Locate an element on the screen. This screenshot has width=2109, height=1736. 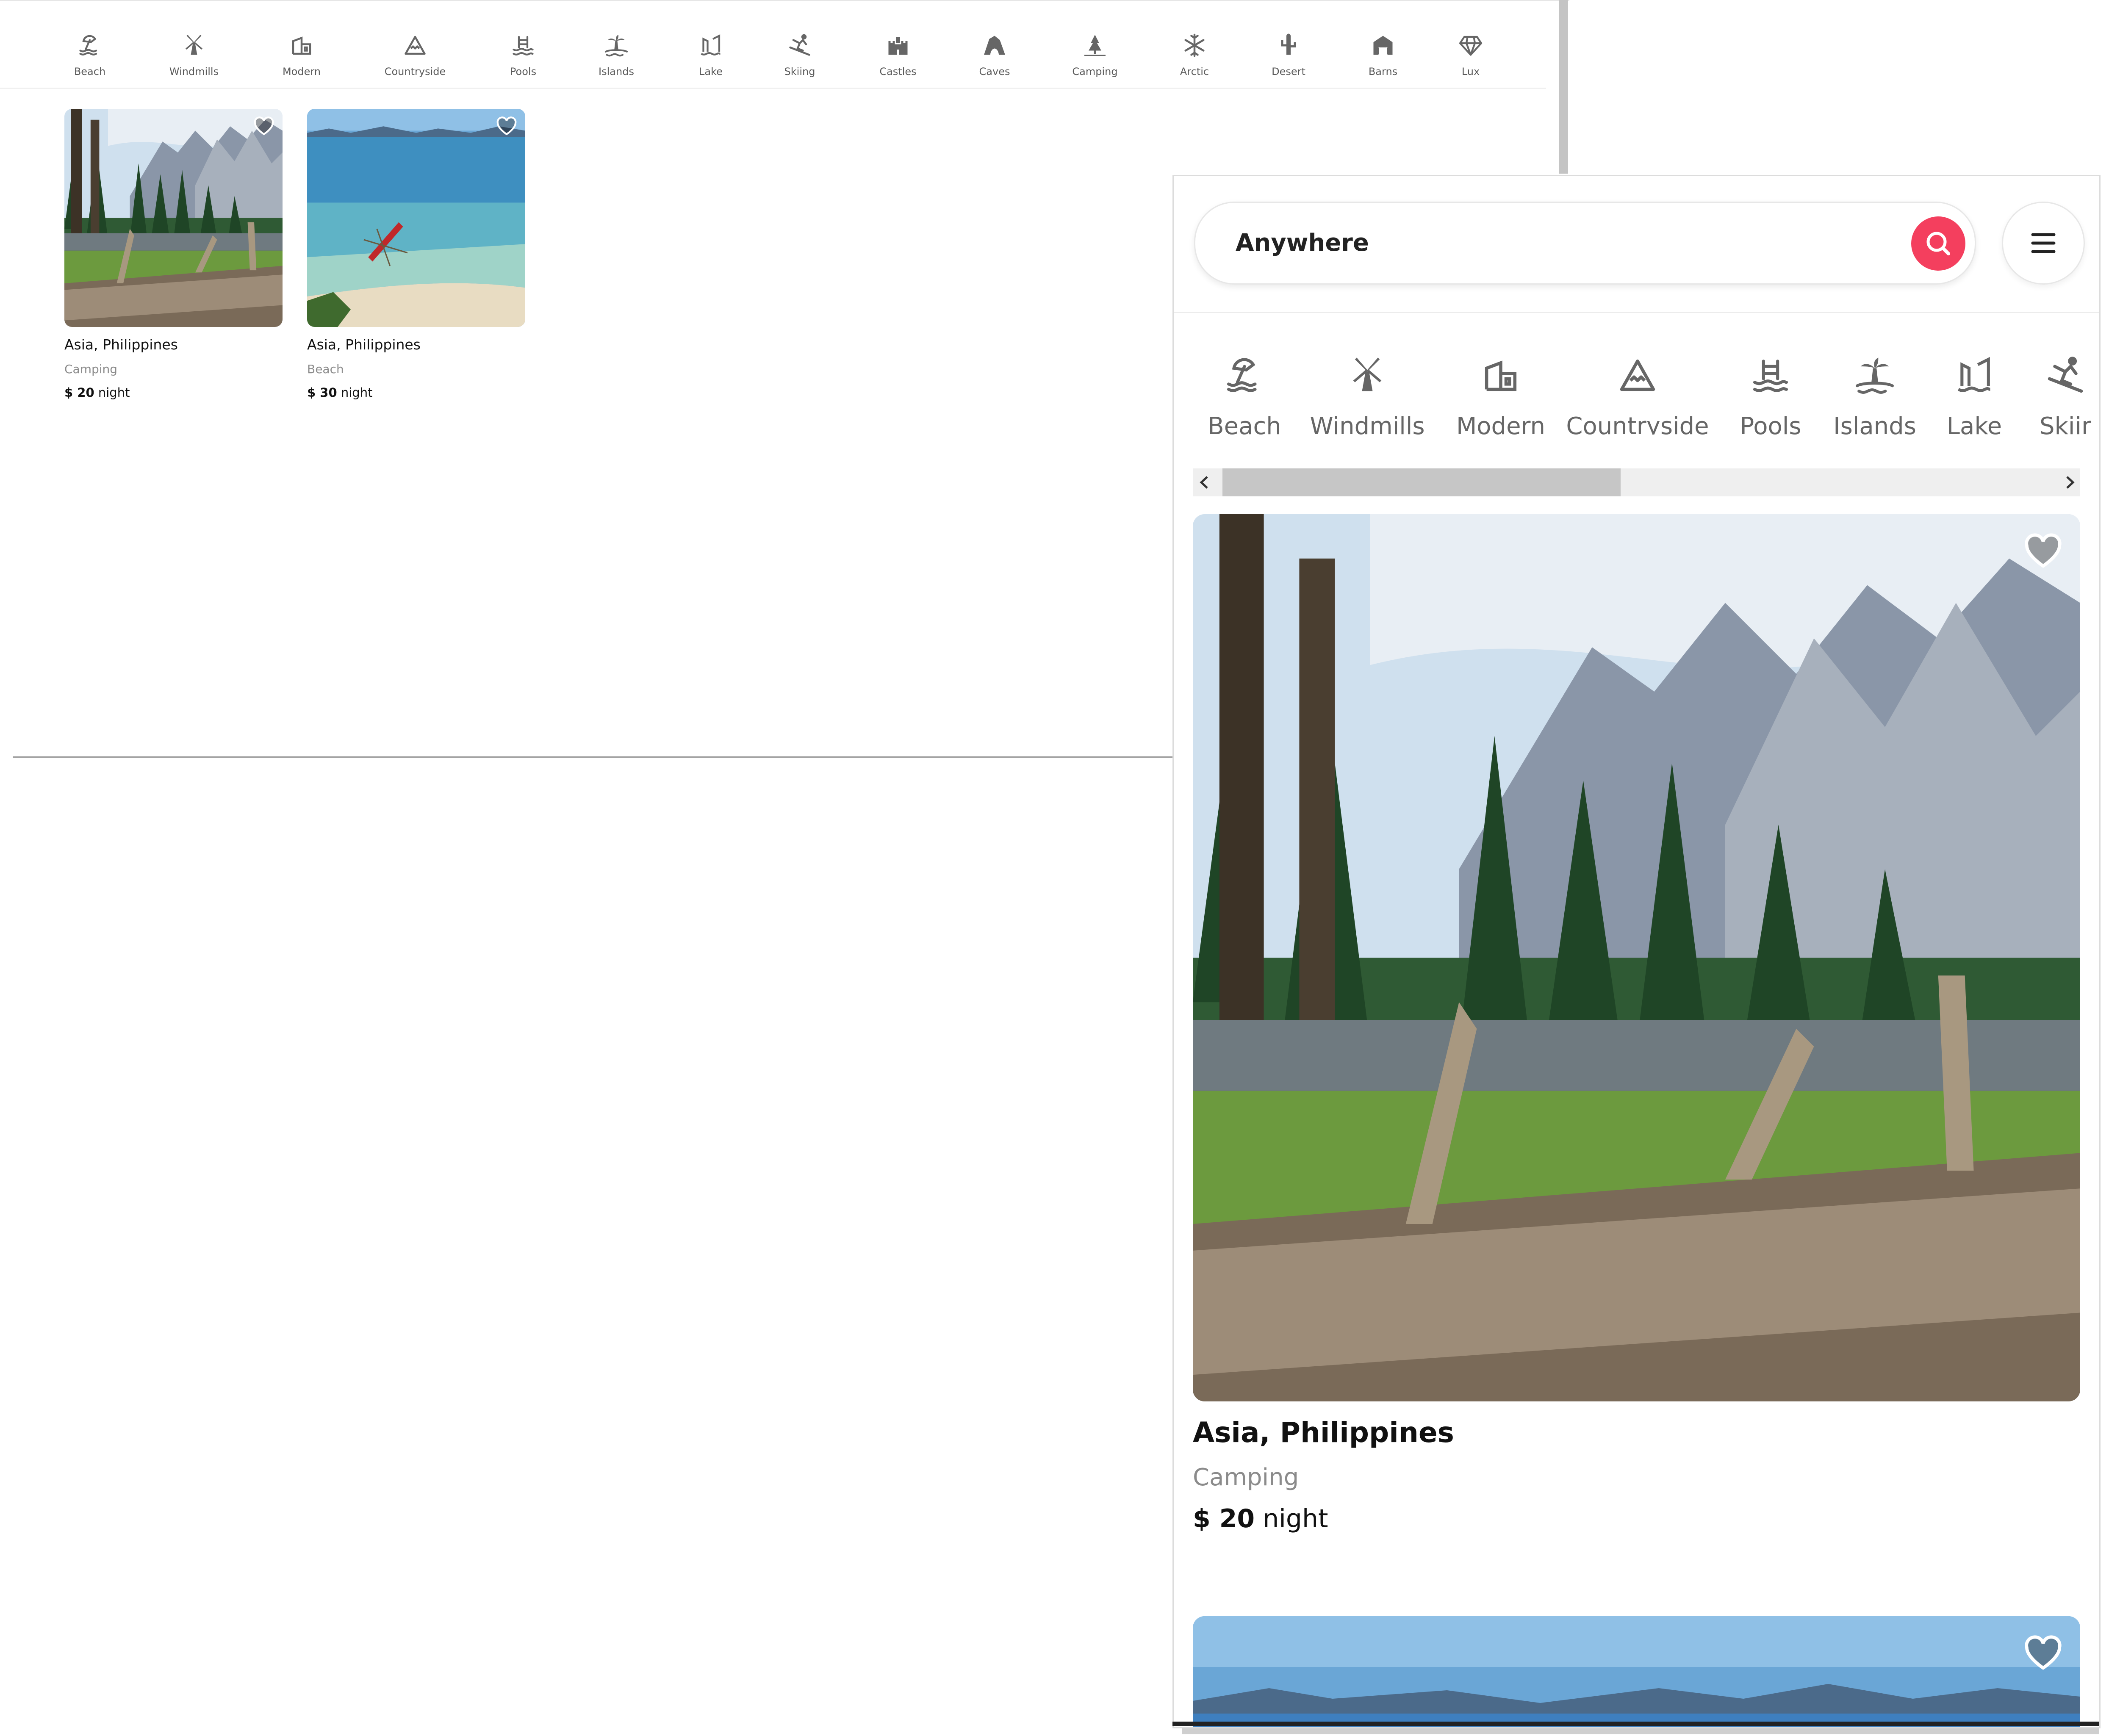
price-value: $ 30 is located at coordinates (322, 392).